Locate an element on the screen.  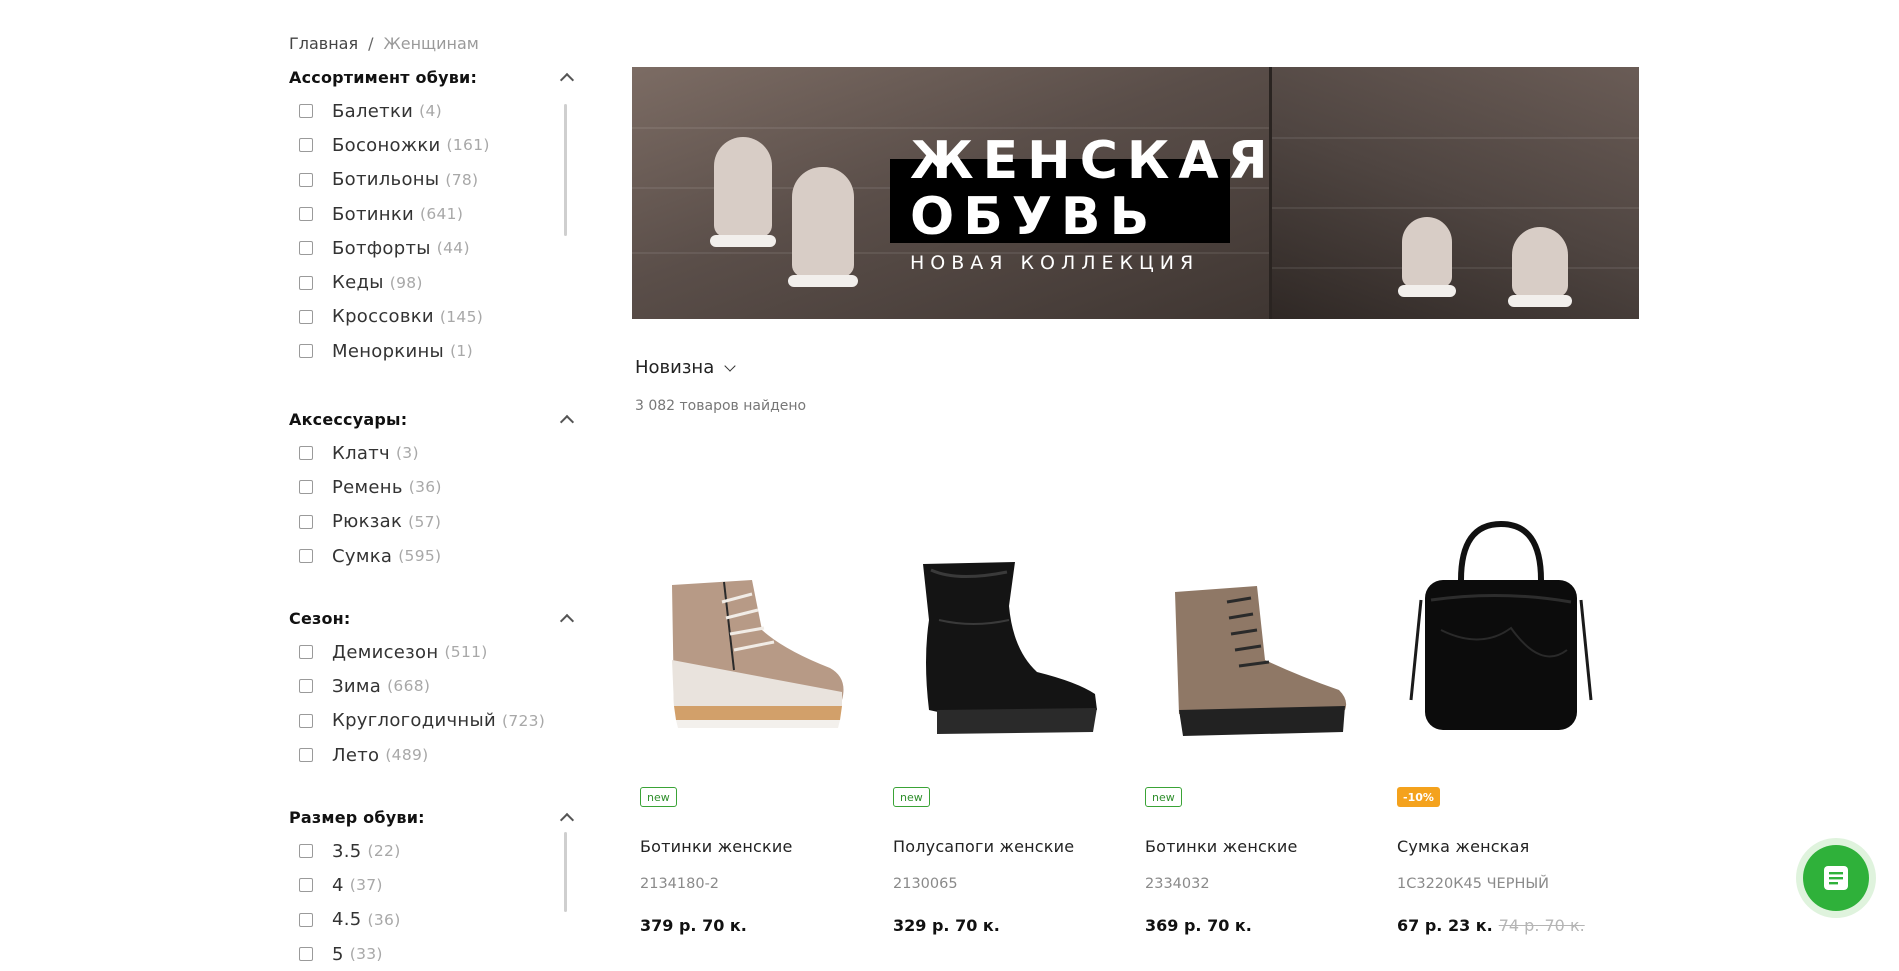
chat-button is located at coordinates (1836, 878).